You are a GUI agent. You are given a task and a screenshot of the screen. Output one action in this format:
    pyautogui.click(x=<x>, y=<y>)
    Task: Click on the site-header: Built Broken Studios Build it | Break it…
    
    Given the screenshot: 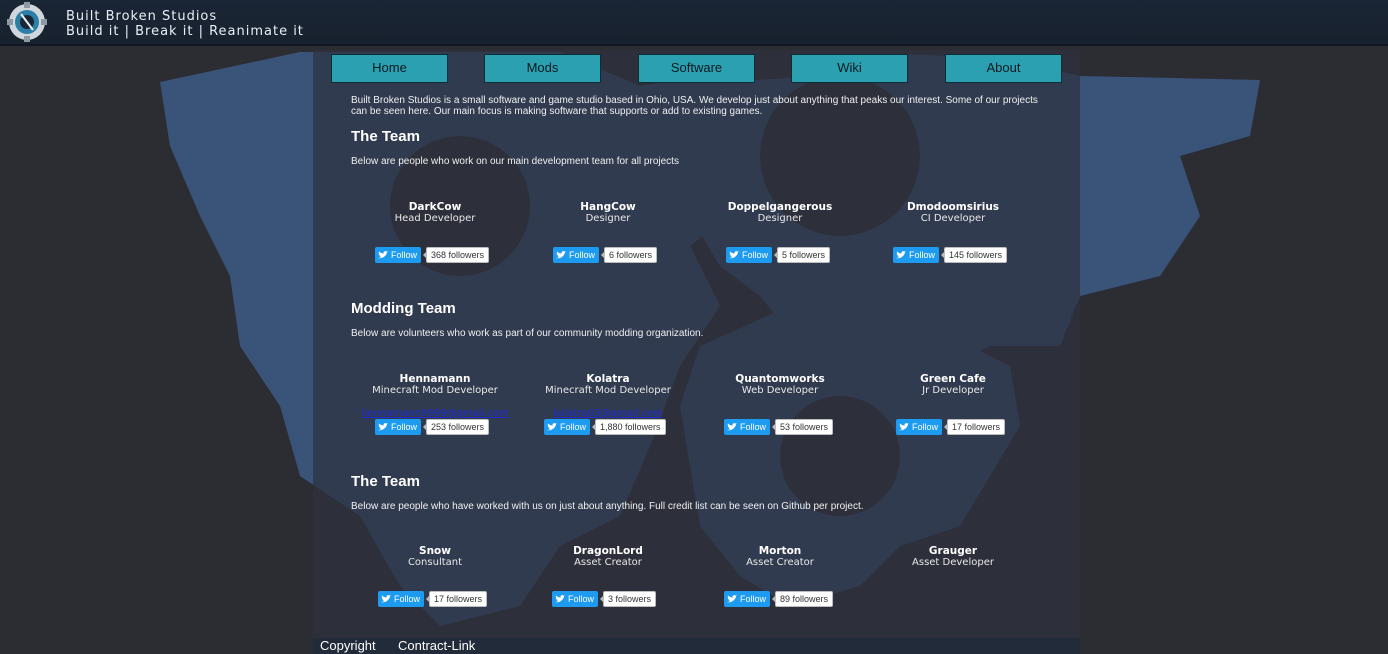 What is the action you would take?
    pyautogui.click(x=694, y=23)
    